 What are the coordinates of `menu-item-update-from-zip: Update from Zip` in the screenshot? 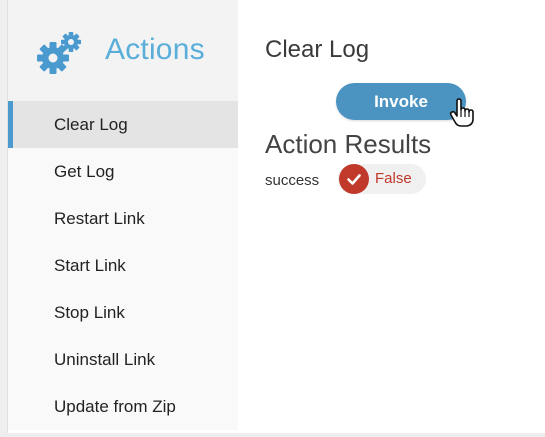 It's located at (123, 406).